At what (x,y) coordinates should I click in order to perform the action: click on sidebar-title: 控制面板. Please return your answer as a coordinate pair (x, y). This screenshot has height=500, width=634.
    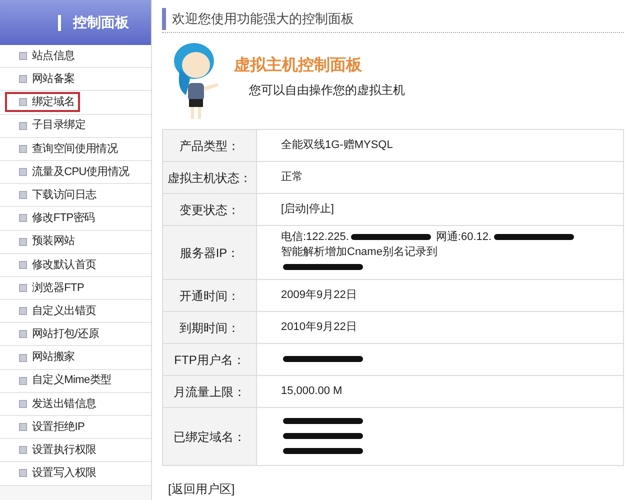
    Looking at the image, I should click on (101, 22).